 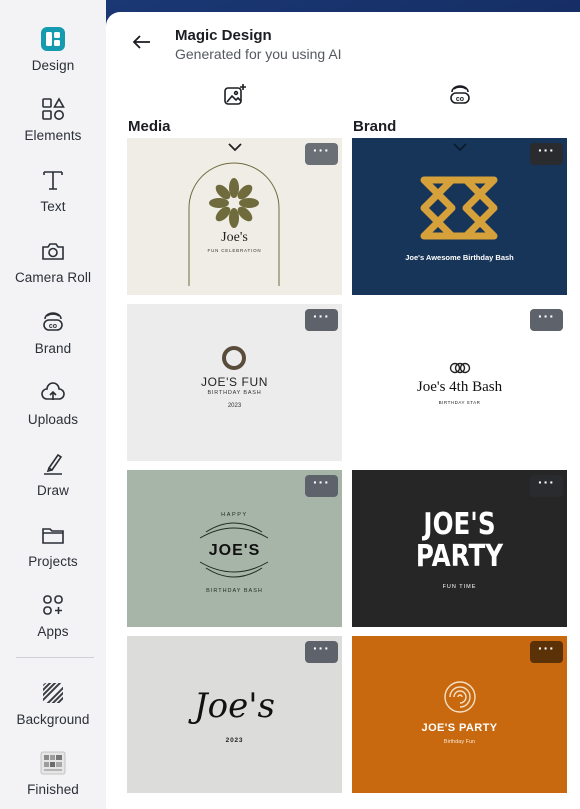 What do you see at coordinates (53, 108) in the screenshot?
I see `elements-icon` at bounding box center [53, 108].